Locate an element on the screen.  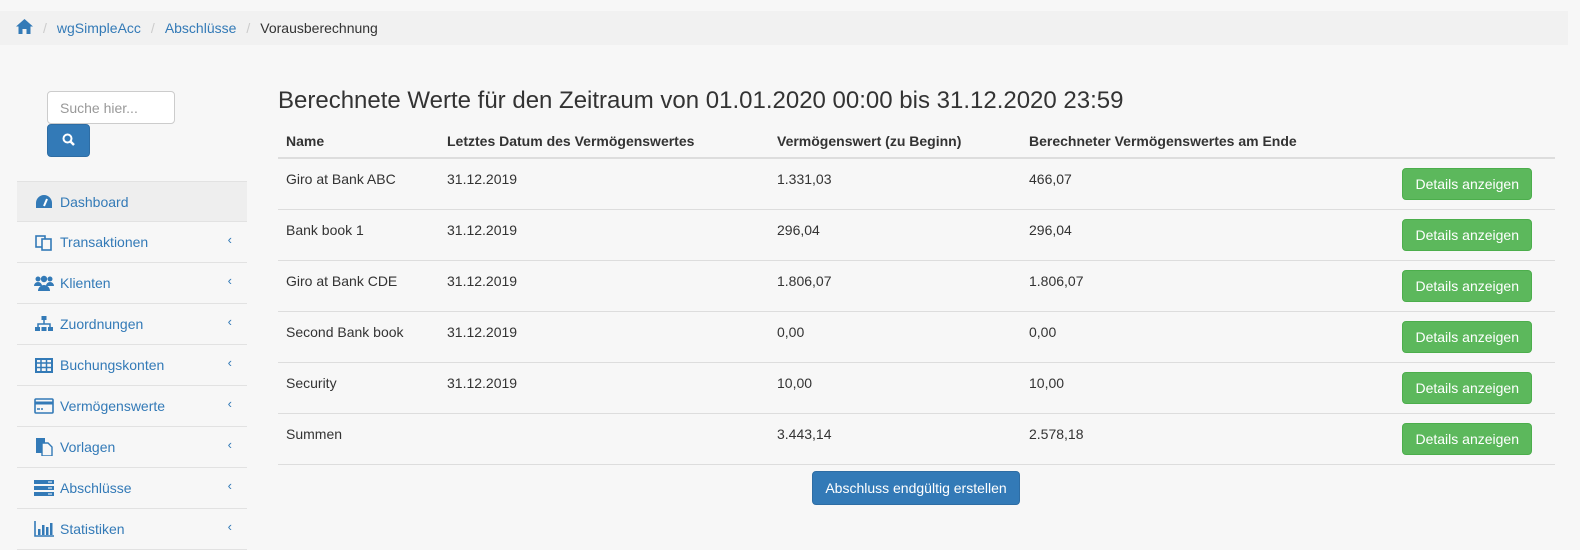
credit-card-icon is located at coordinates (44, 406).